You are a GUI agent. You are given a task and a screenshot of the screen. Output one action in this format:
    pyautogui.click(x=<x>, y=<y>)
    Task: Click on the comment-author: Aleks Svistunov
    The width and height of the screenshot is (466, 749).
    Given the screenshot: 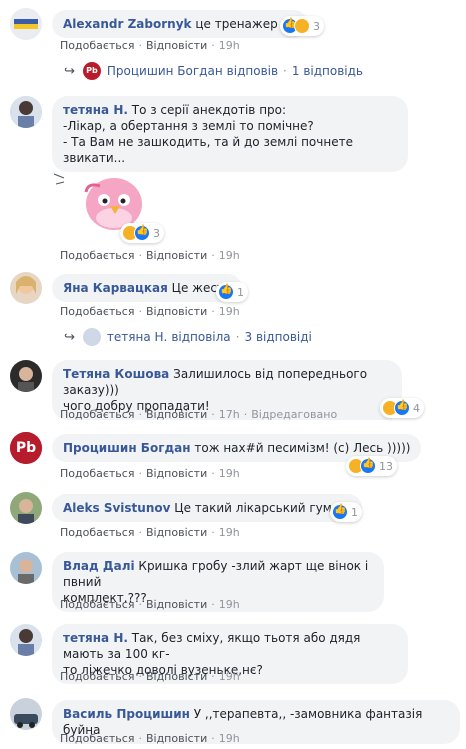 What is the action you would take?
    pyautogui.click(x=116, y=508)
    